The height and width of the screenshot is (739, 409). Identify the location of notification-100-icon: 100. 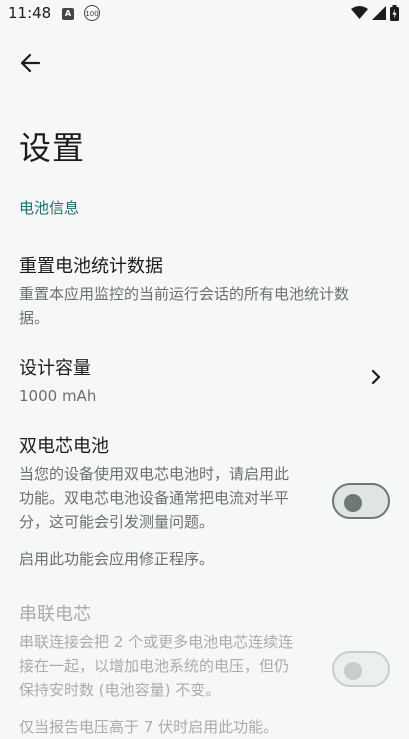
(92, 13).